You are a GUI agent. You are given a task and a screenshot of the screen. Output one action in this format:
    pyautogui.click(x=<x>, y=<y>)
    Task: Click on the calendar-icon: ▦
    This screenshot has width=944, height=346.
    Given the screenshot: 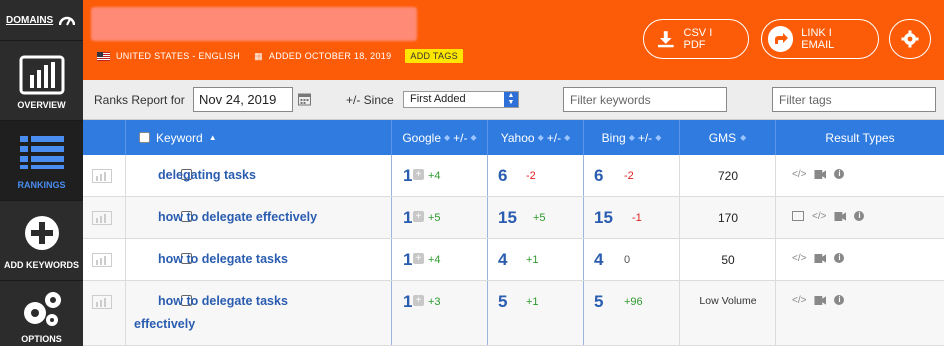 What is the action you would take?
    pyautogui.click(x=258, y=55)
    